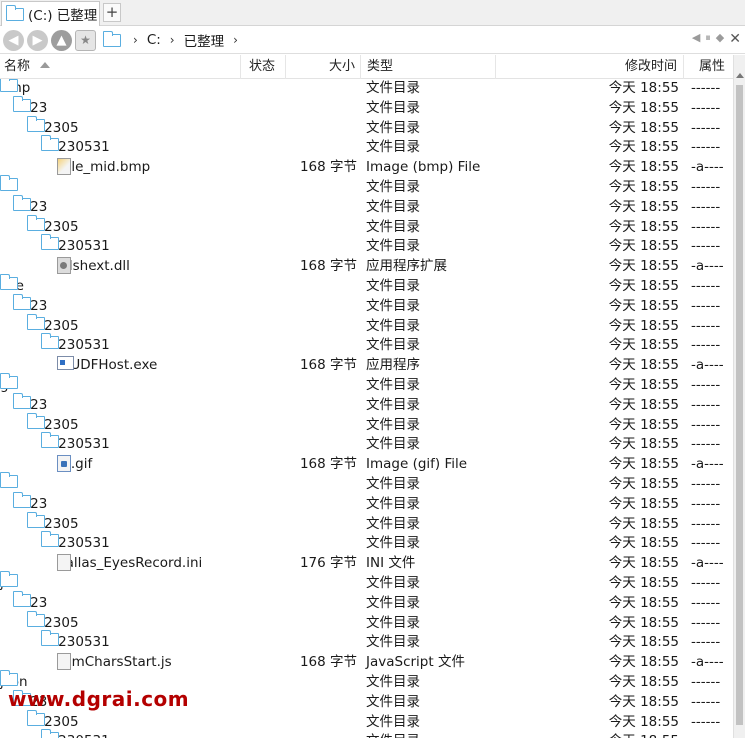 Image resolution: width=745 pixels, height=738 pixels. What do you see at coordinates (366, 582) in the screenshot?
I see `file-row: js 文件目录 今天 18:55 ------` at bounding box center [366, 582].